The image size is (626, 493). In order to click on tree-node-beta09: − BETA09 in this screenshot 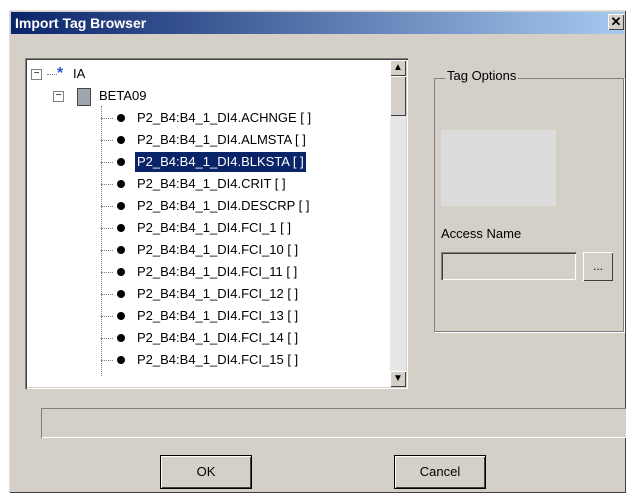, I will do `click(208, 96)`.